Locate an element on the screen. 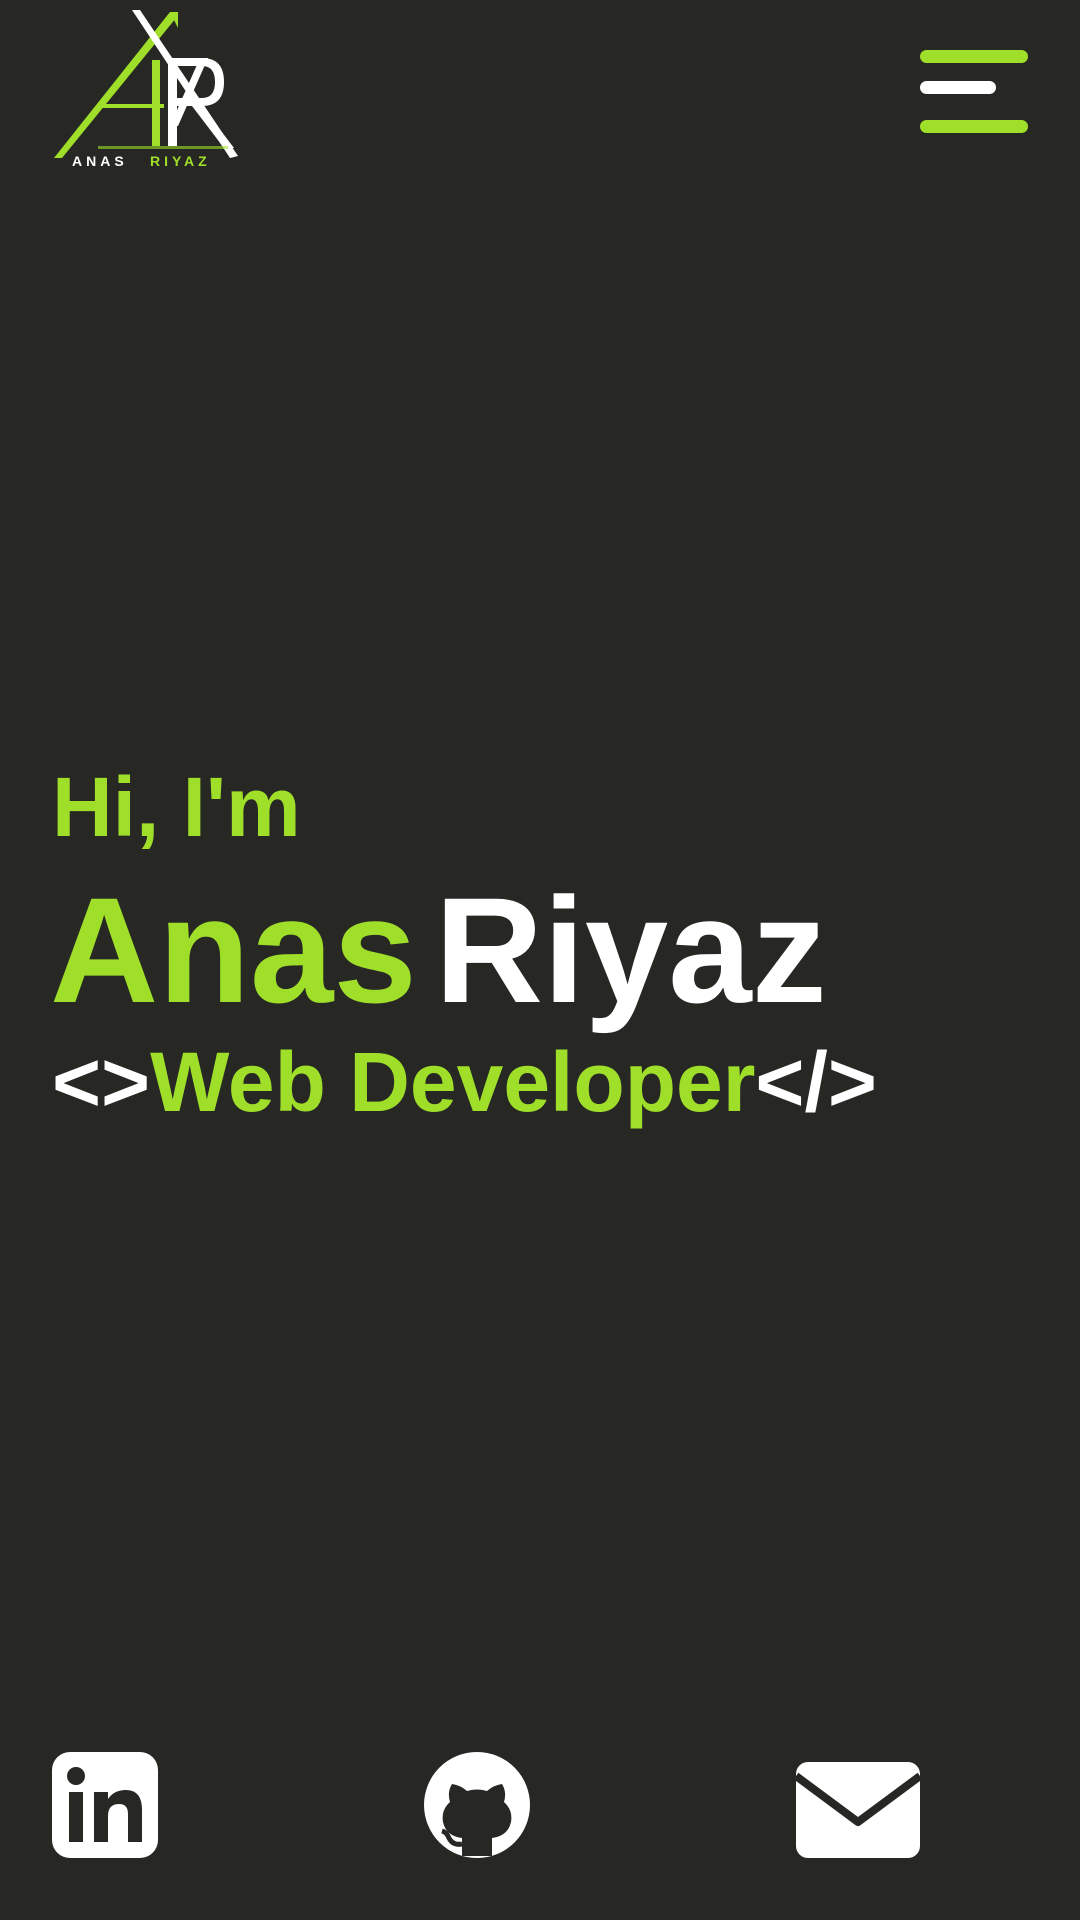 Image resolution: width=1080 pixels, height=1920 pixels. logo-text-first: ANAS is located at coordinates (100, 159).